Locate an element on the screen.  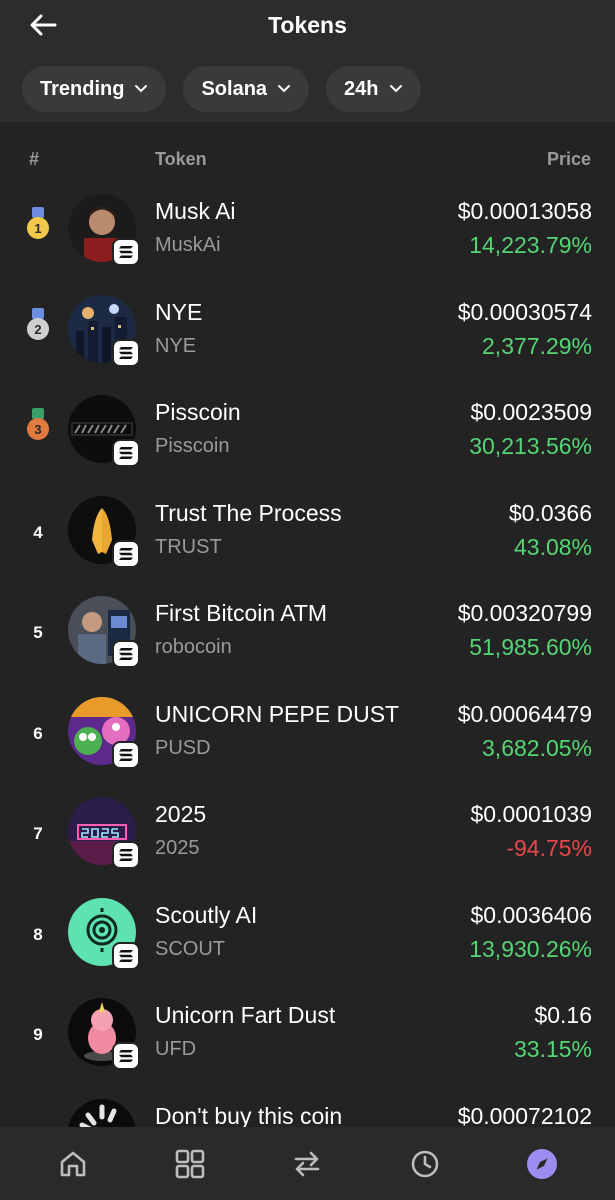
token-price-change: 3,682.05% is located at coordinates (537, 747).